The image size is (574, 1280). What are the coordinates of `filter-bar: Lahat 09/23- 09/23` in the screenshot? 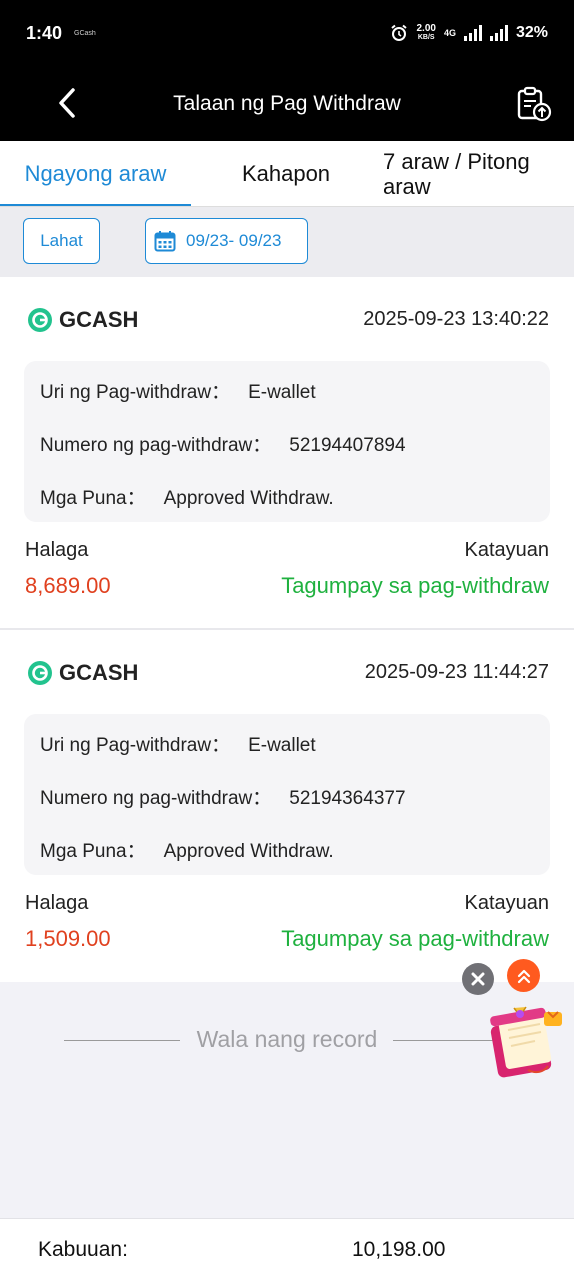 It's located at (287, 242).